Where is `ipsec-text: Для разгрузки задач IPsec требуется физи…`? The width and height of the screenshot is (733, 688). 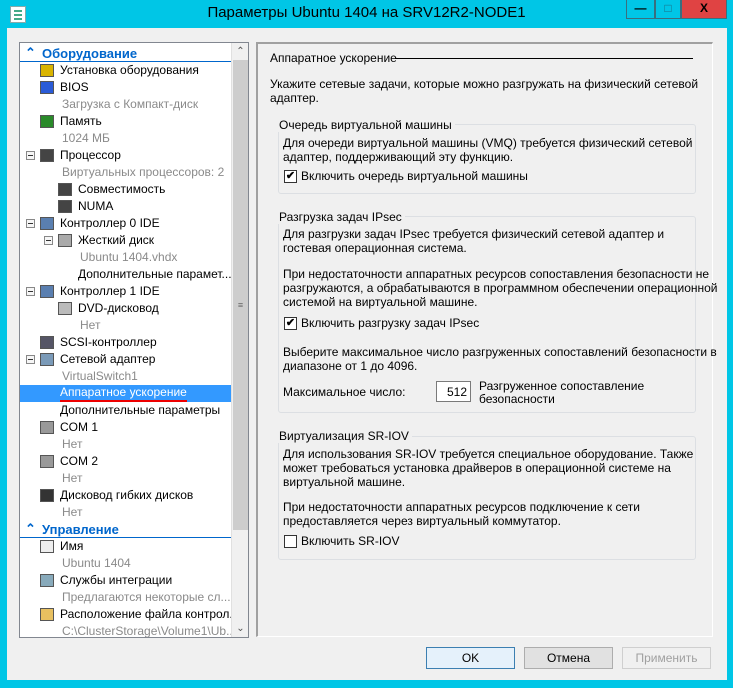
ipsec-text: Для разгрузки задач IPsec требуется физи… is located at coordinates (474, 234).